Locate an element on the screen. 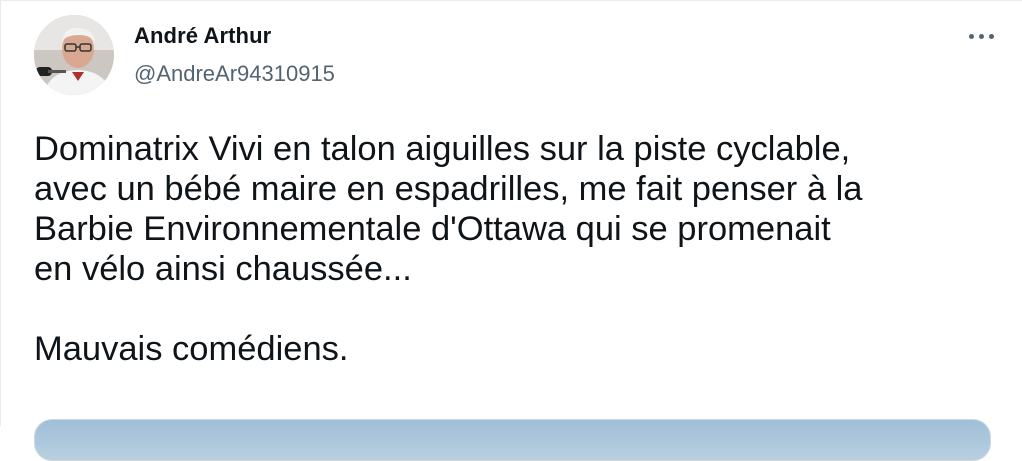 This screenshot has height=461, width=1022. avatar is located at coordinates (74, 55).